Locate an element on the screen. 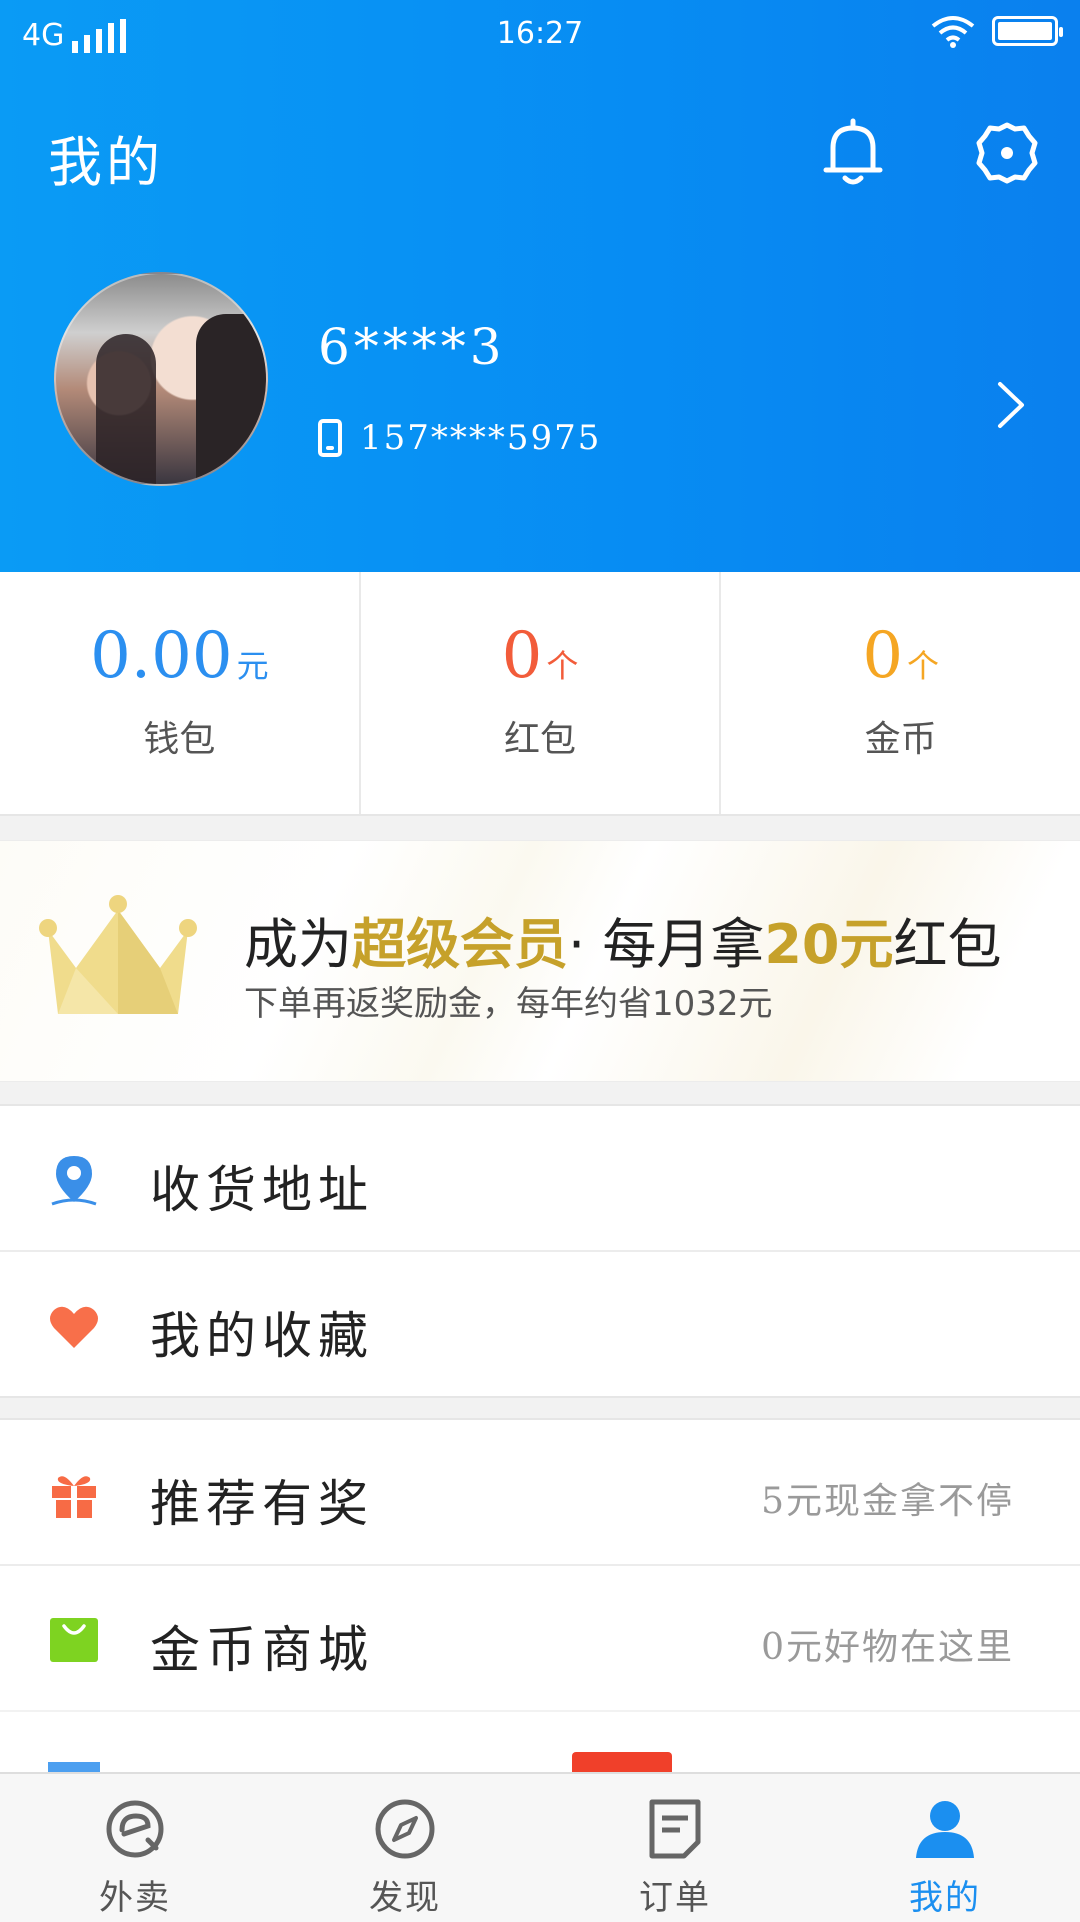  wallet-label: 钱包 is located at coordinates (179, 739).